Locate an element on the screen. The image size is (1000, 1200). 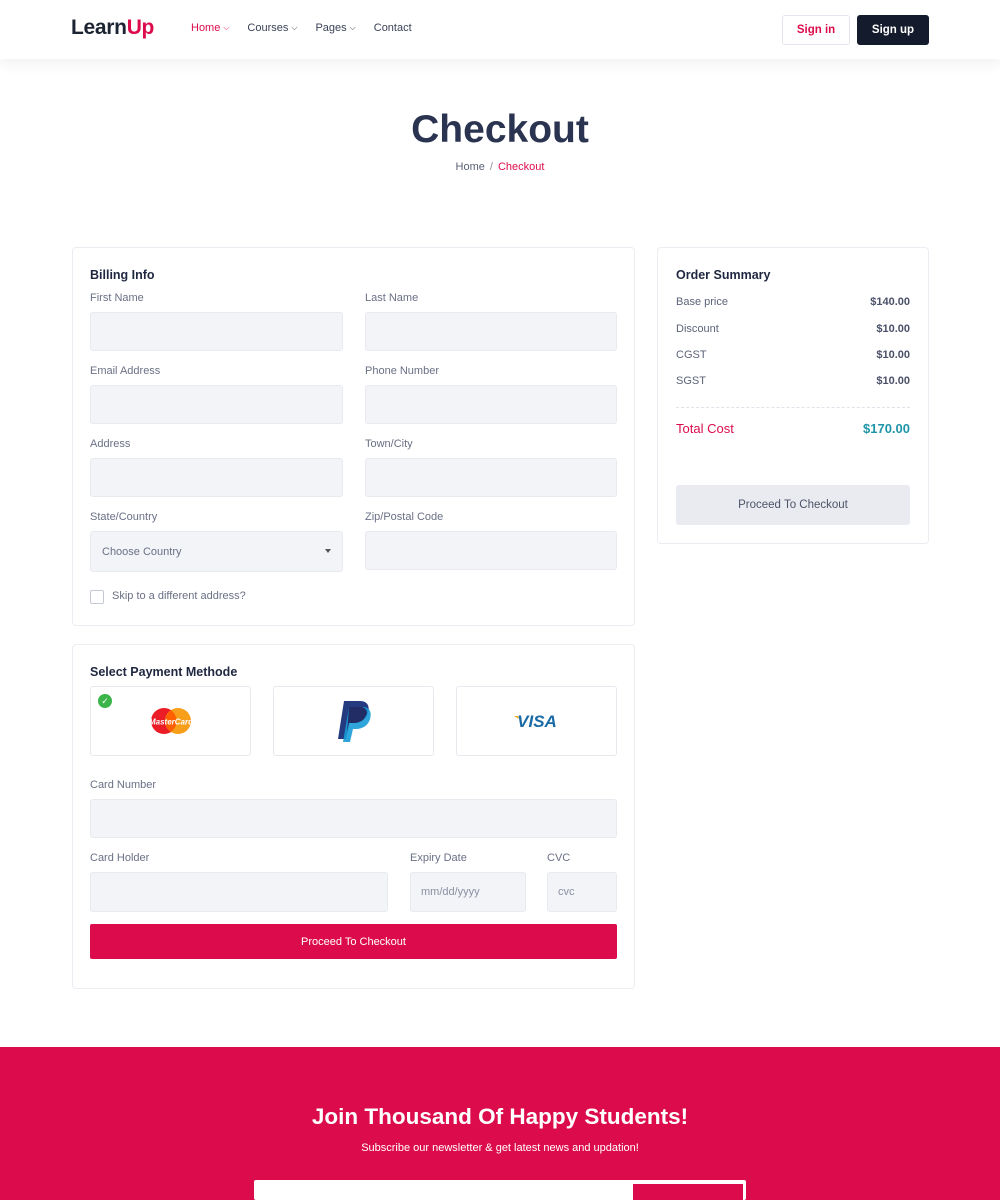
summary-row-sgst: SGST $10.00 is located at coordinates (793, 381).